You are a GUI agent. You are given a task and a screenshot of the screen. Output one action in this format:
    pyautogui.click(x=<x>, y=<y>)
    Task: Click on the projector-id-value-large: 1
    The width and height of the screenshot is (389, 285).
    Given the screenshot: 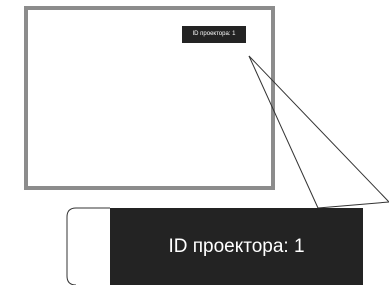 What is the action you would take?
    pyautogui.click(x=299, y=246)
    